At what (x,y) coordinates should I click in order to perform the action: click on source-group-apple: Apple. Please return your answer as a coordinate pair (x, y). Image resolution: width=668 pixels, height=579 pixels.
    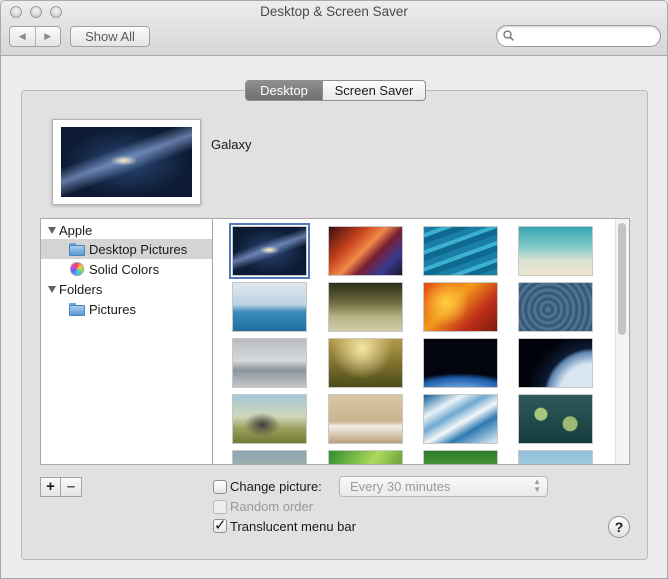
    Looking at the image, I should click on (126, 230).